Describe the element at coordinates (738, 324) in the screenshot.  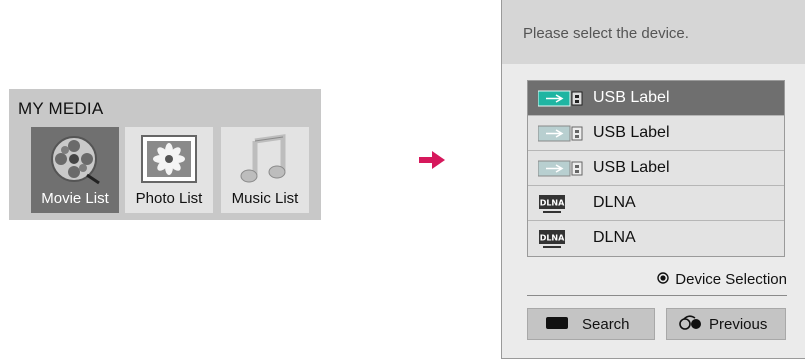
I see `previous-button-label: Previous` at that location.